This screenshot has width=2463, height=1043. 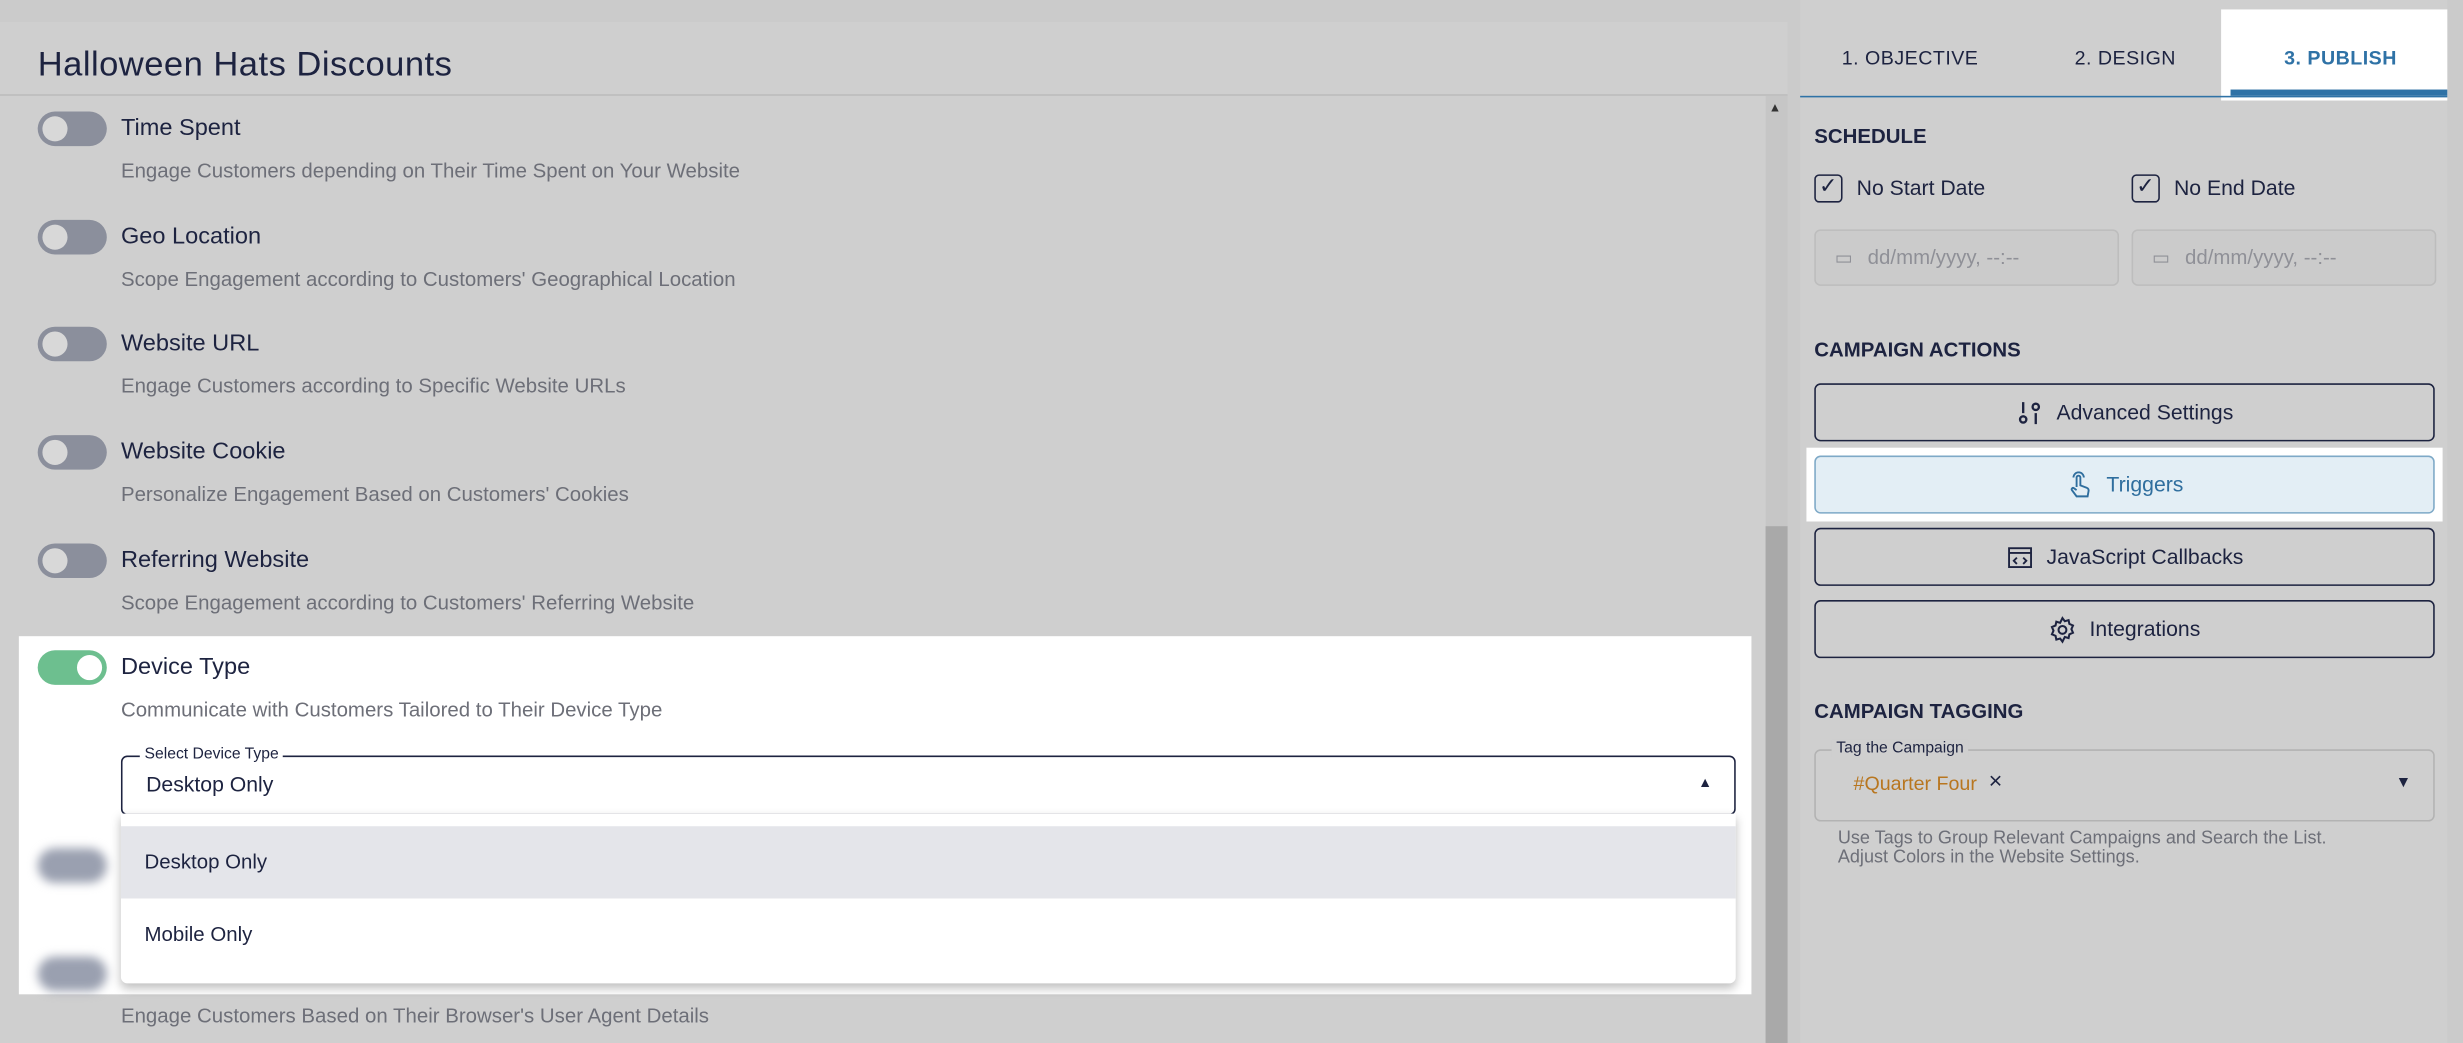 I want to click on campaign-tagging-heading: CAMPAIGN TAGGING, so click(x=1919, y=711).